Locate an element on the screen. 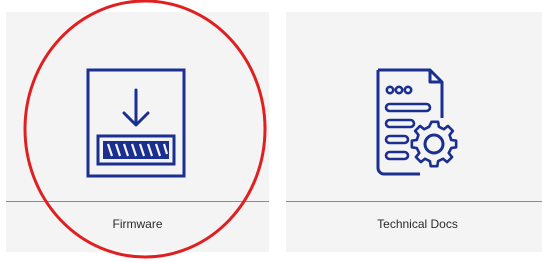 Image resolution: width=542 pixels, height=262 pixels. firmware-label: Firmware is located at coordinates (137, 224).